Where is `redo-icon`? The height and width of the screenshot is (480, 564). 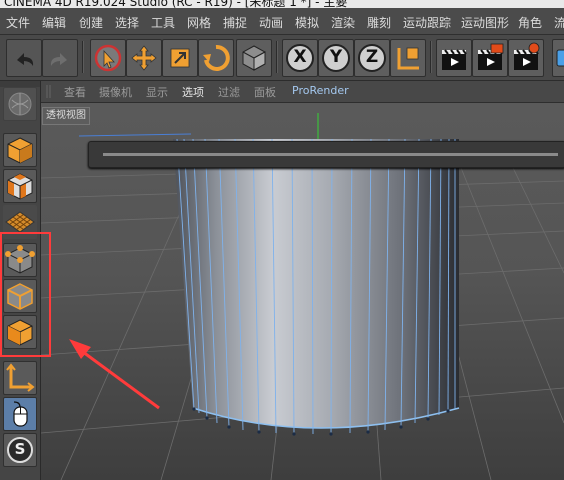 redo-icon is located at coordinates (58, 59).